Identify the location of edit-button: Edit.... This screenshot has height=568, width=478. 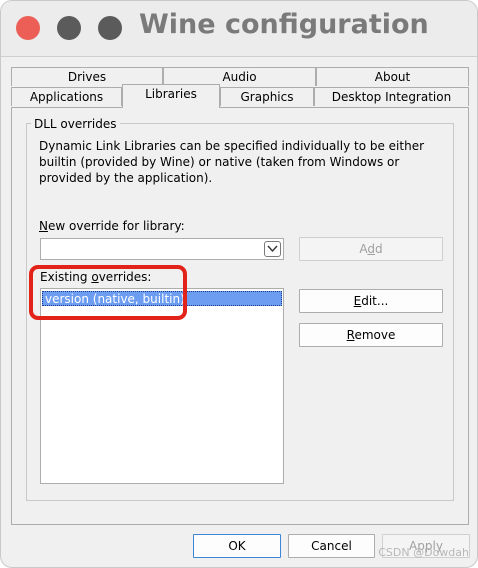
(371, 301).